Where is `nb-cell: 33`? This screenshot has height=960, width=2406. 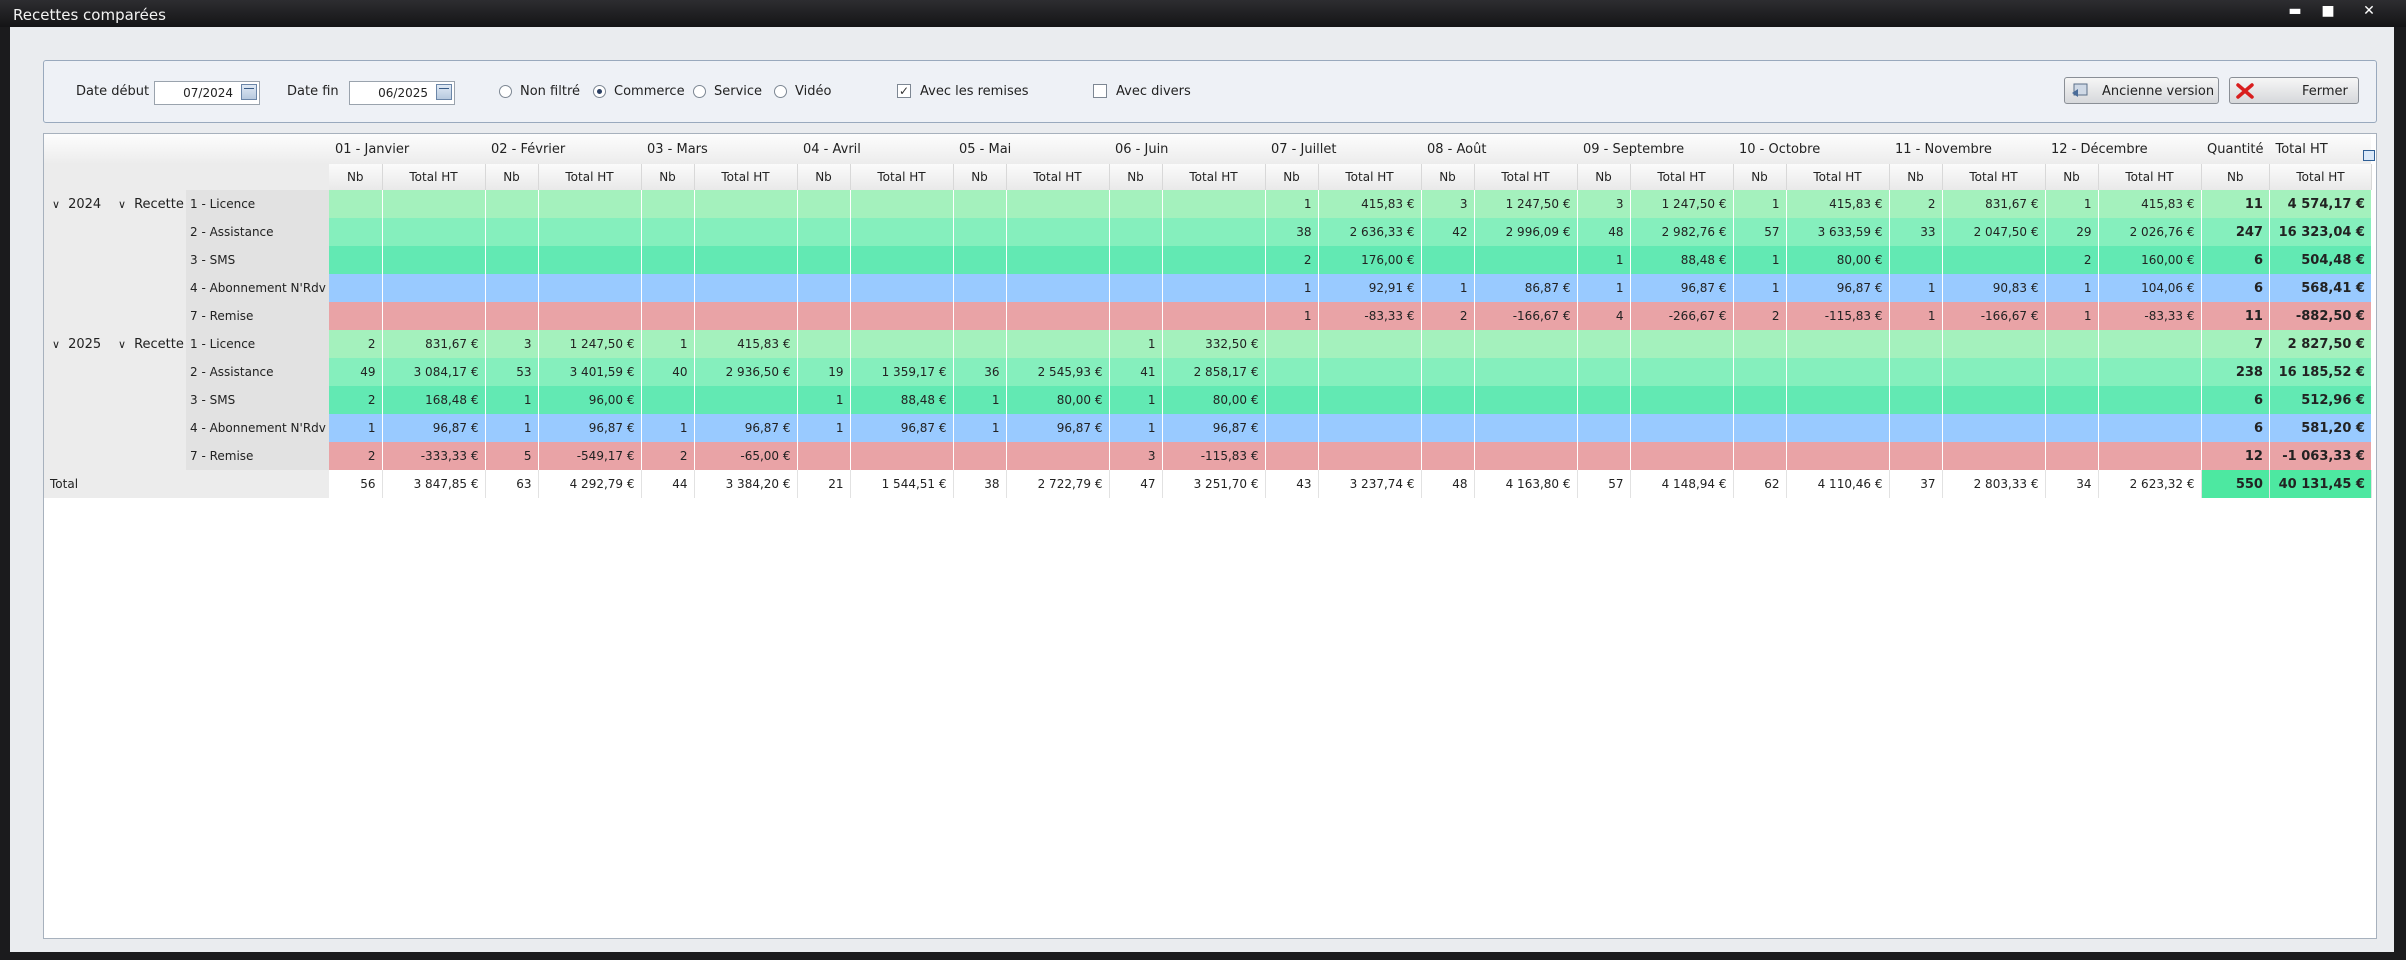 nb-cell: 33 is located at coordinates (1916, 232).